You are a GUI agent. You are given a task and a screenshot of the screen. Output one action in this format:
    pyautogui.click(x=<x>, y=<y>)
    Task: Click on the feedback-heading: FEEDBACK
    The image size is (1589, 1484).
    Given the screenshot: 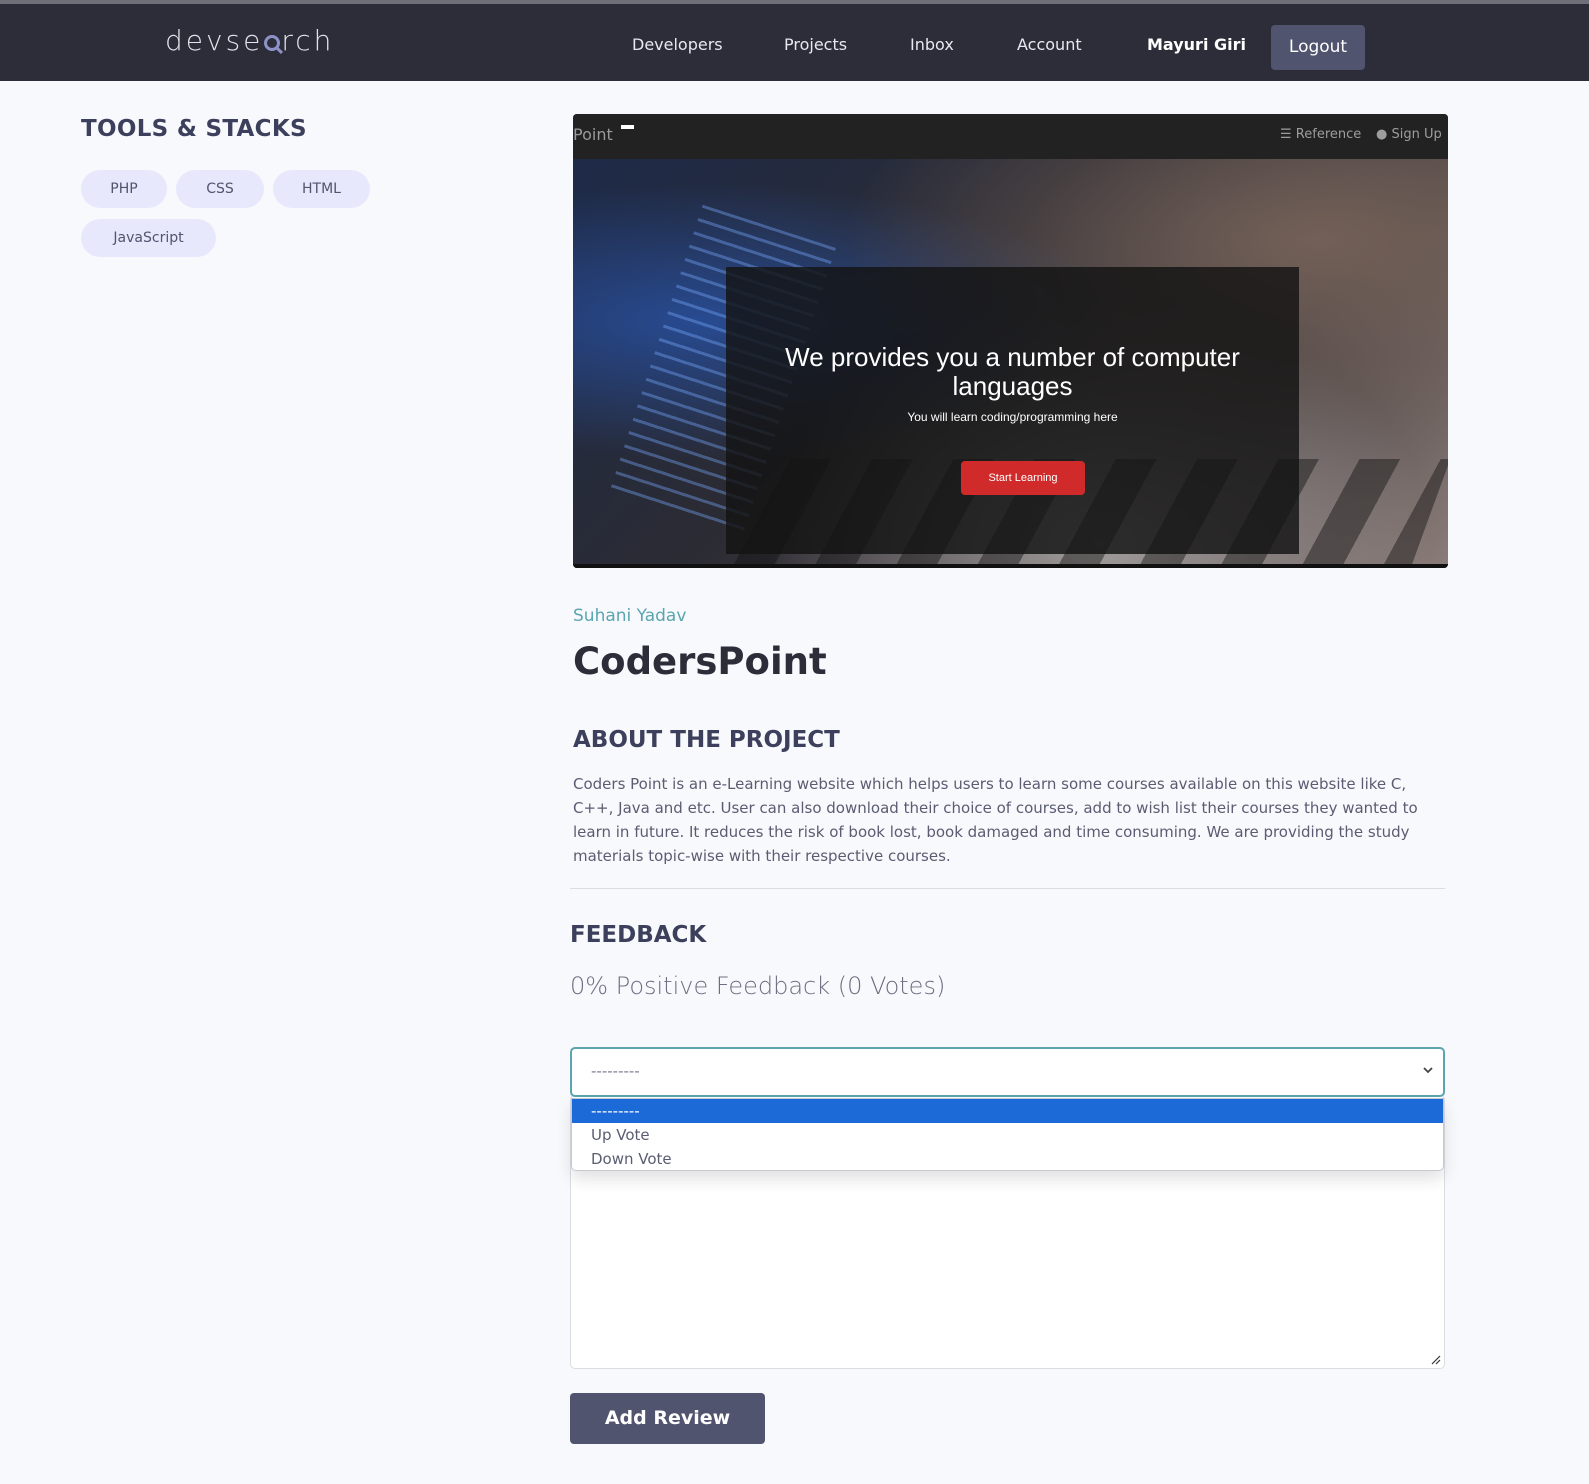 What is the action you would take?
    pyautogui.click(x=638, y=935)
    